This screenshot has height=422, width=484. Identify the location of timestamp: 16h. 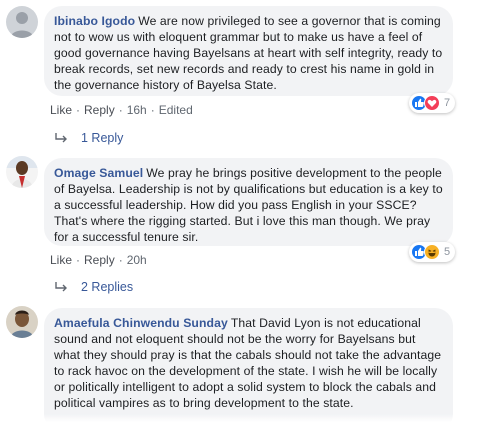
(137, 110).